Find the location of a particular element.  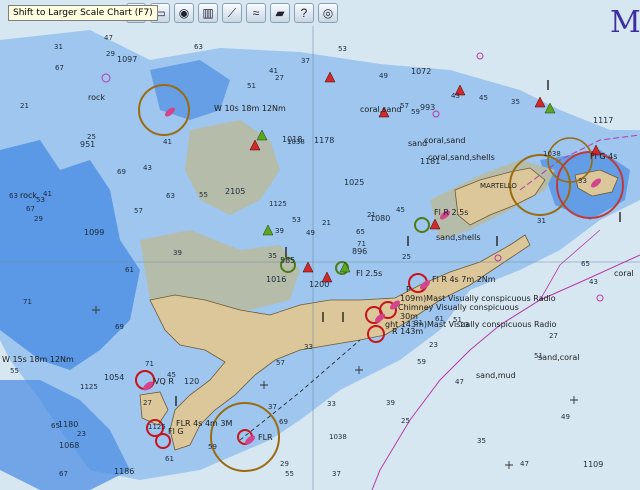

label-coral-sand-shells: coral,sand,shells is located at coordinates (461, 157).